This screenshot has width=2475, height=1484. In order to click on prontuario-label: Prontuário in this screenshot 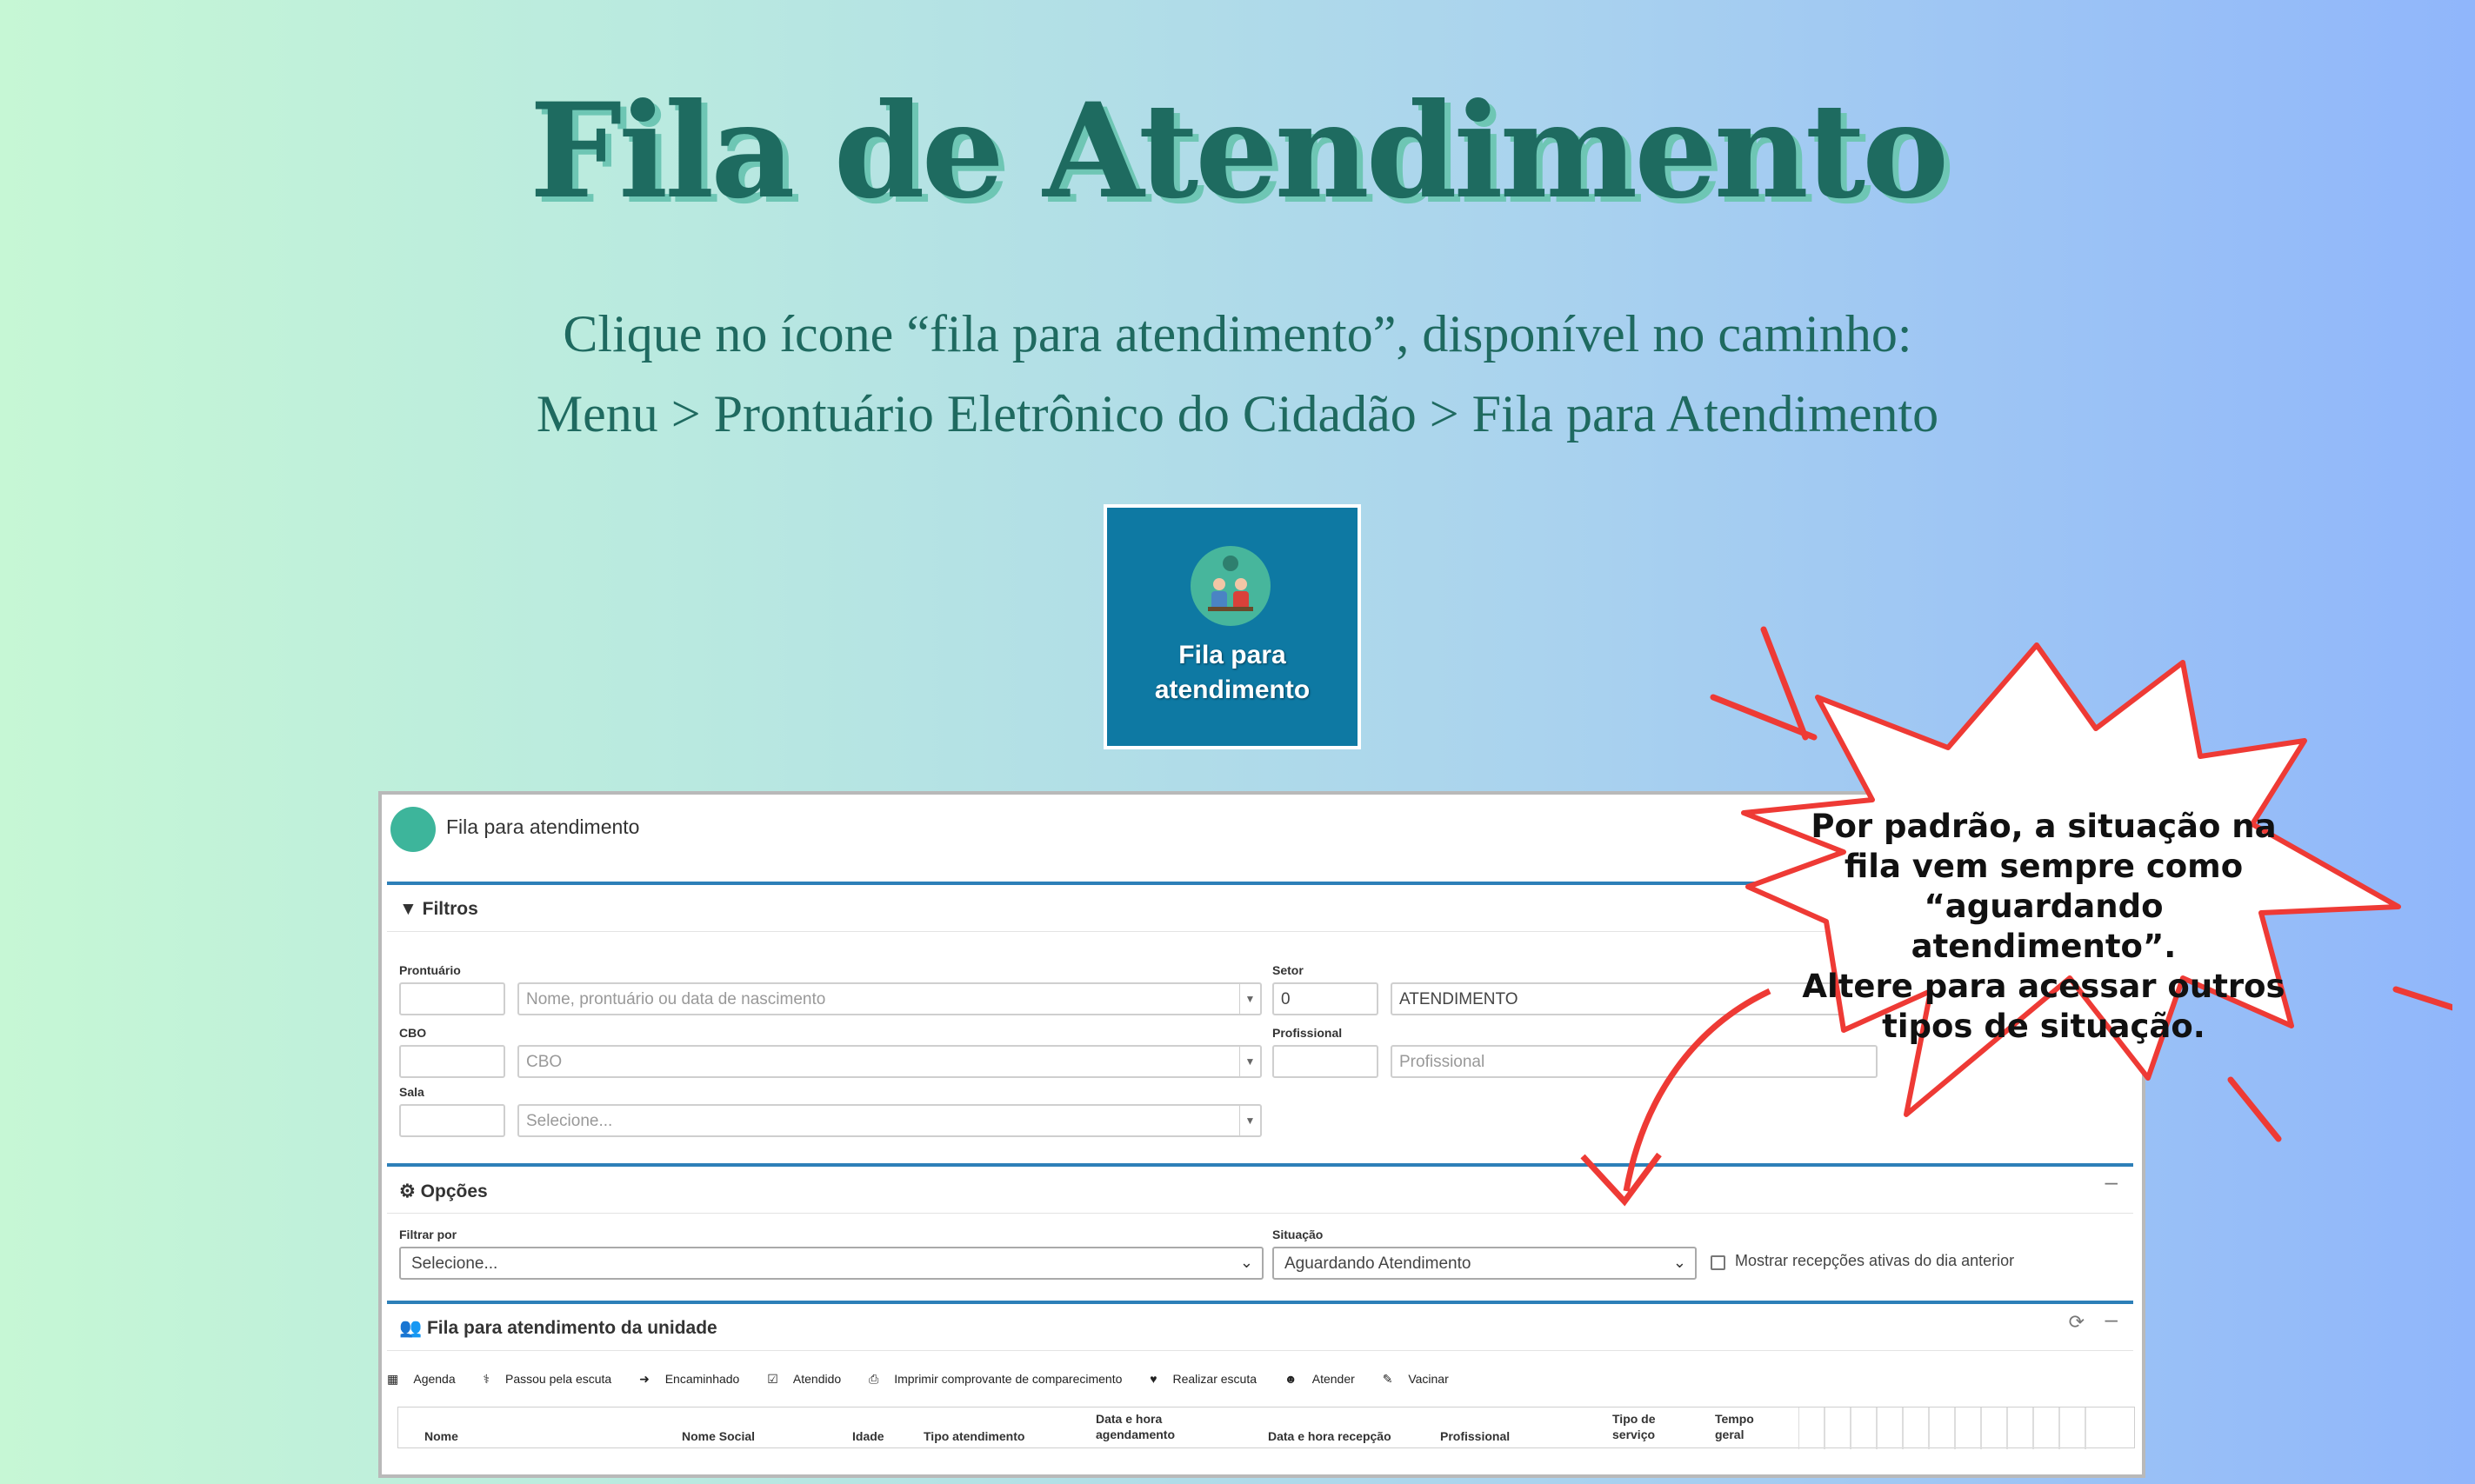, I will do `click(430, 970)`.